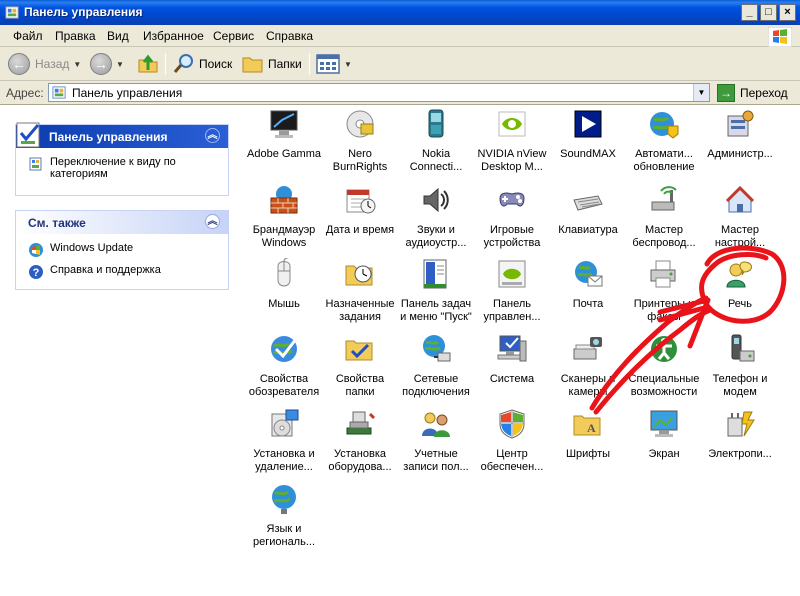 This screenshot has height=596, width=800. Describe the element at coordinates (360, 141) in the screenshot. I see `control-panel-item: Nero BurnRights` at that location.